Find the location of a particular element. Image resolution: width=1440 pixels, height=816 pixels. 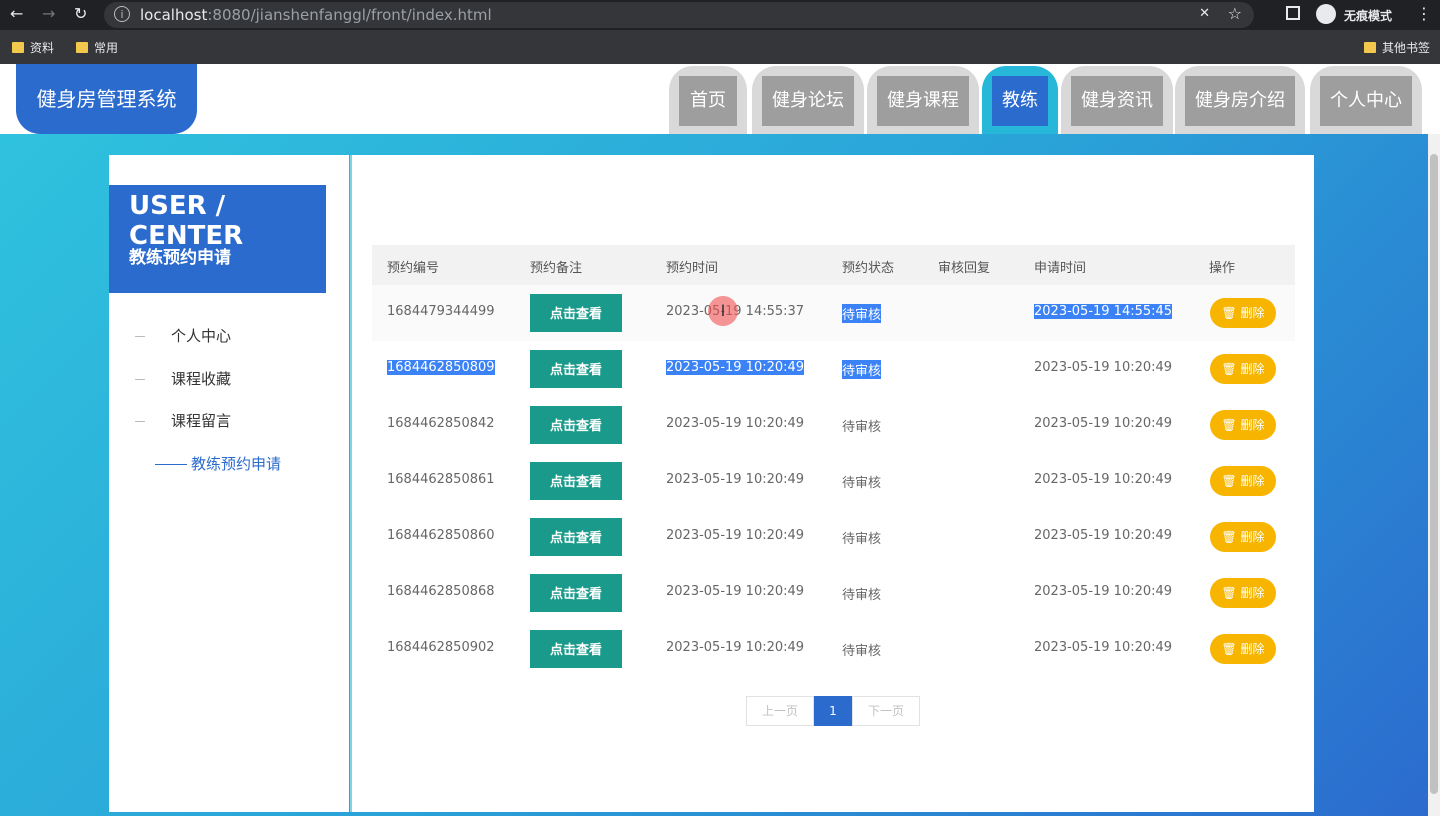

col-header: 申请时间 is located at coordinates (1060, 268).